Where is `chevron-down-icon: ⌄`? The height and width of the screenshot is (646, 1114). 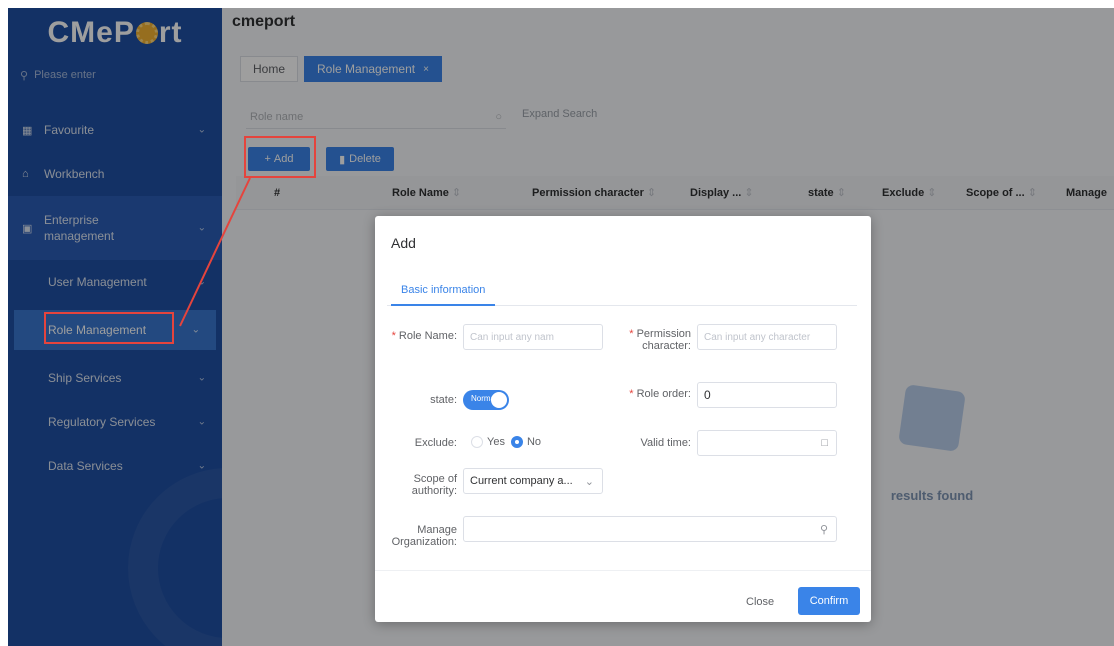
chevron-down-icon: ⌄ is located at coordinates (589, 481).